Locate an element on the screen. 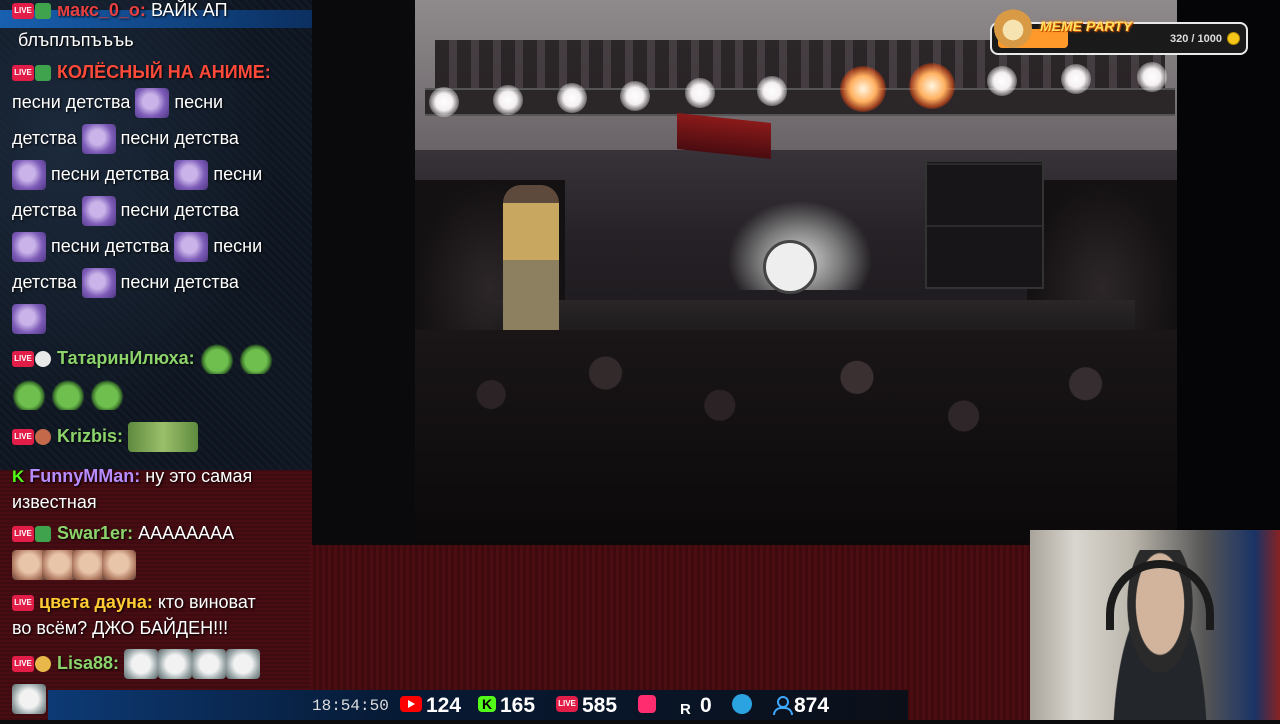 The height and width of the screenshot is (724, 1280). chat-nick: Krizbis: is located at coordinates (90, 436).